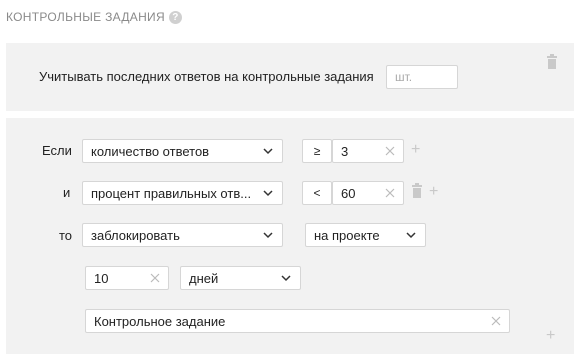 The height and width of the screenshot is (361, 580). I want to click on duration-value: 10, so click(101, 278).